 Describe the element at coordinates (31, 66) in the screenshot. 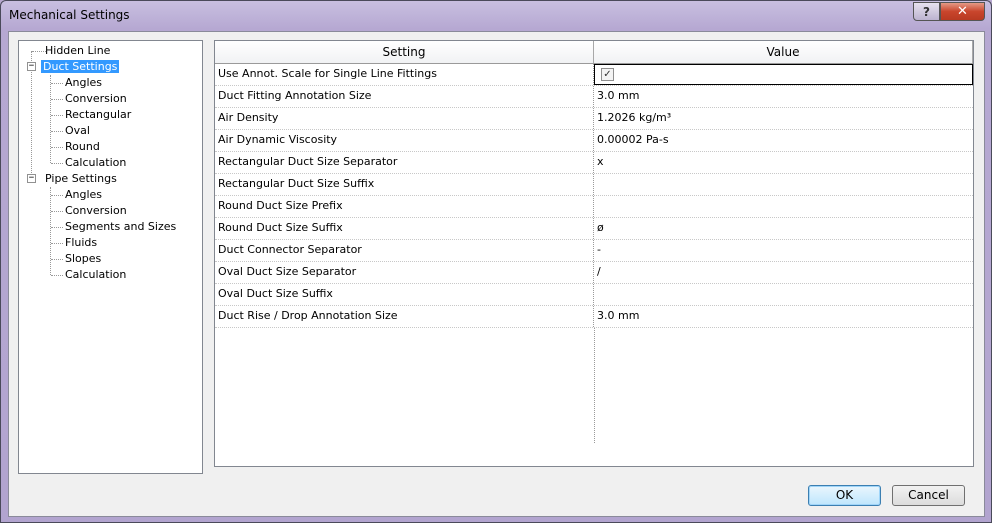

I see `duct-settings-expander: −` at that location.